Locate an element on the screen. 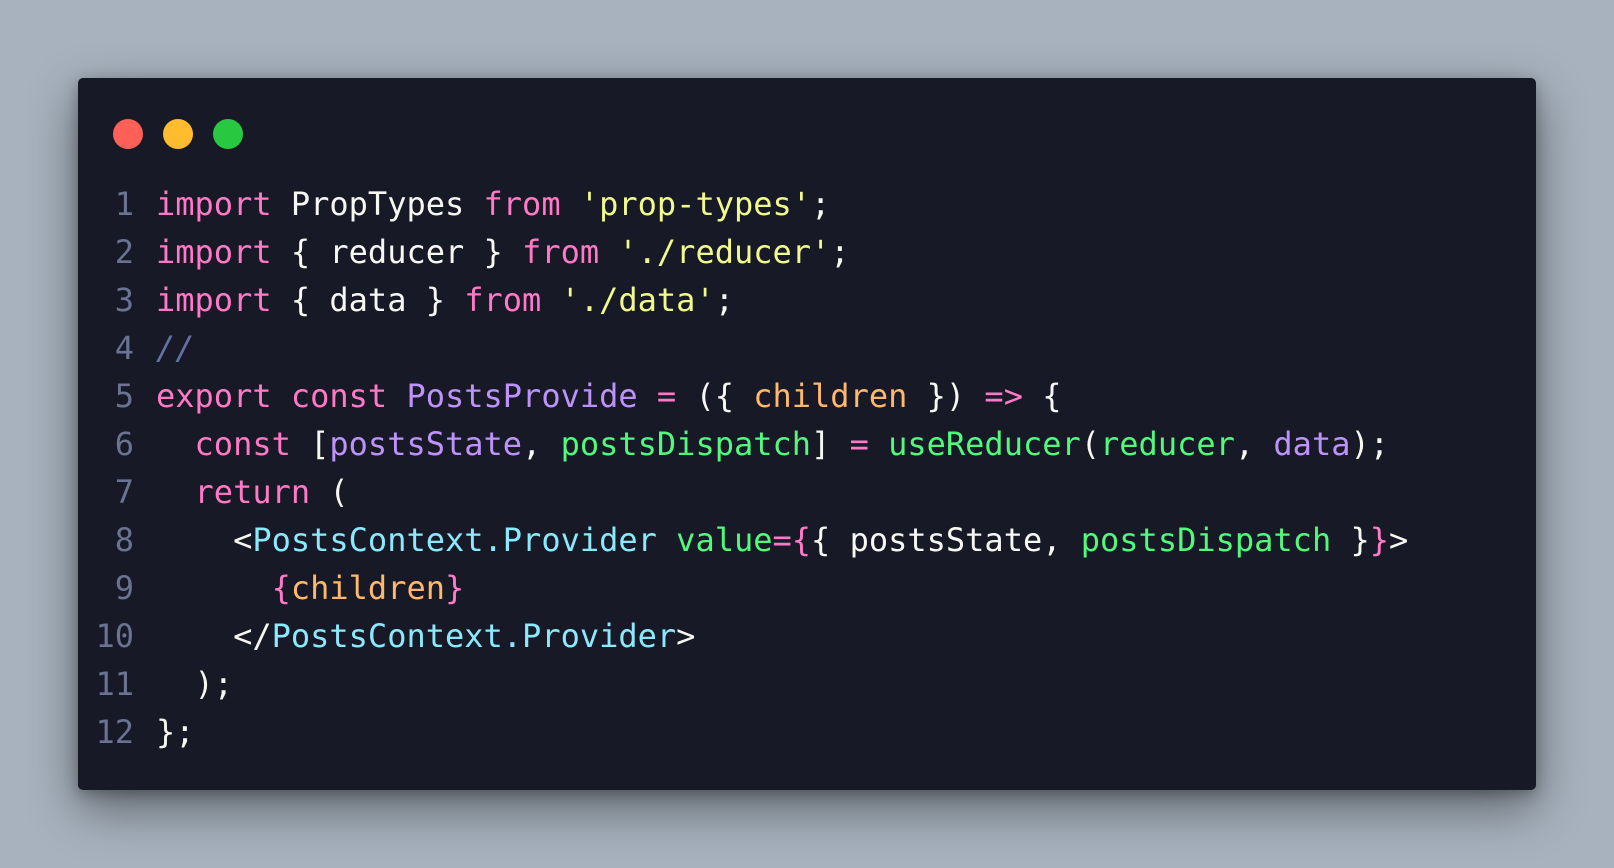 This screenshot has height=868, width=1614. code-token: useReducer is located at coordinates (984, 444).